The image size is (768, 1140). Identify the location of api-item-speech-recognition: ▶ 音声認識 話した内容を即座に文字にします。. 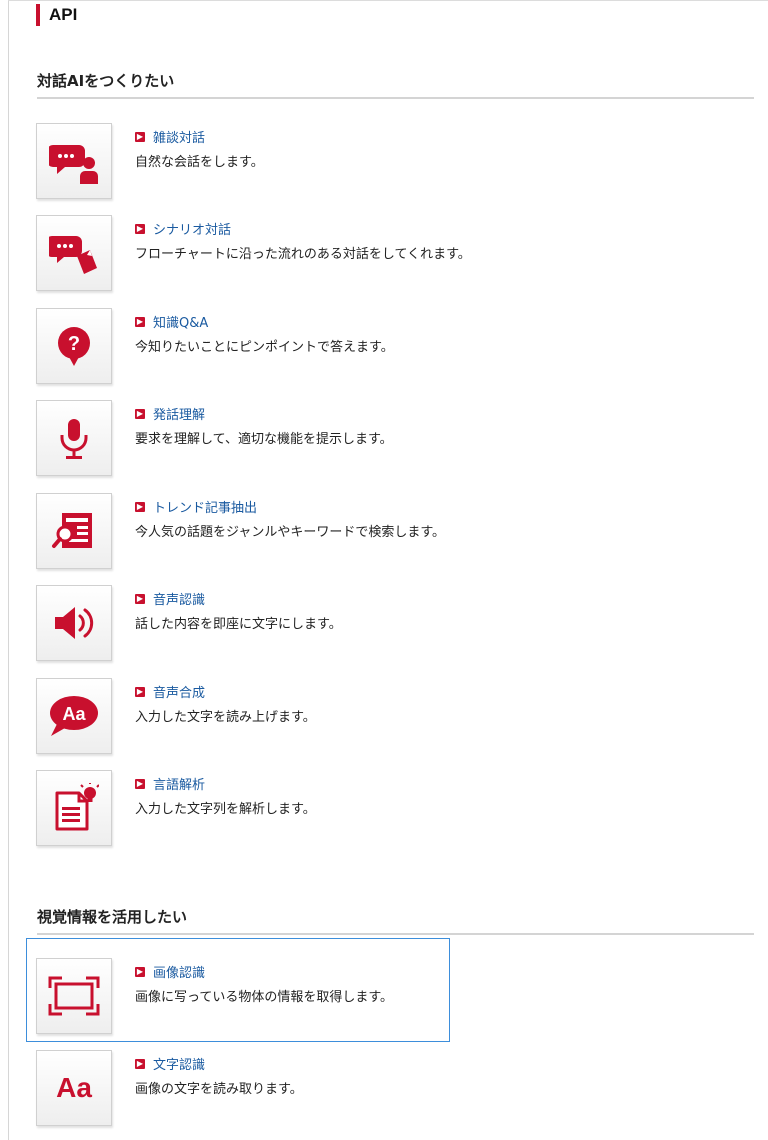
(386, 625).